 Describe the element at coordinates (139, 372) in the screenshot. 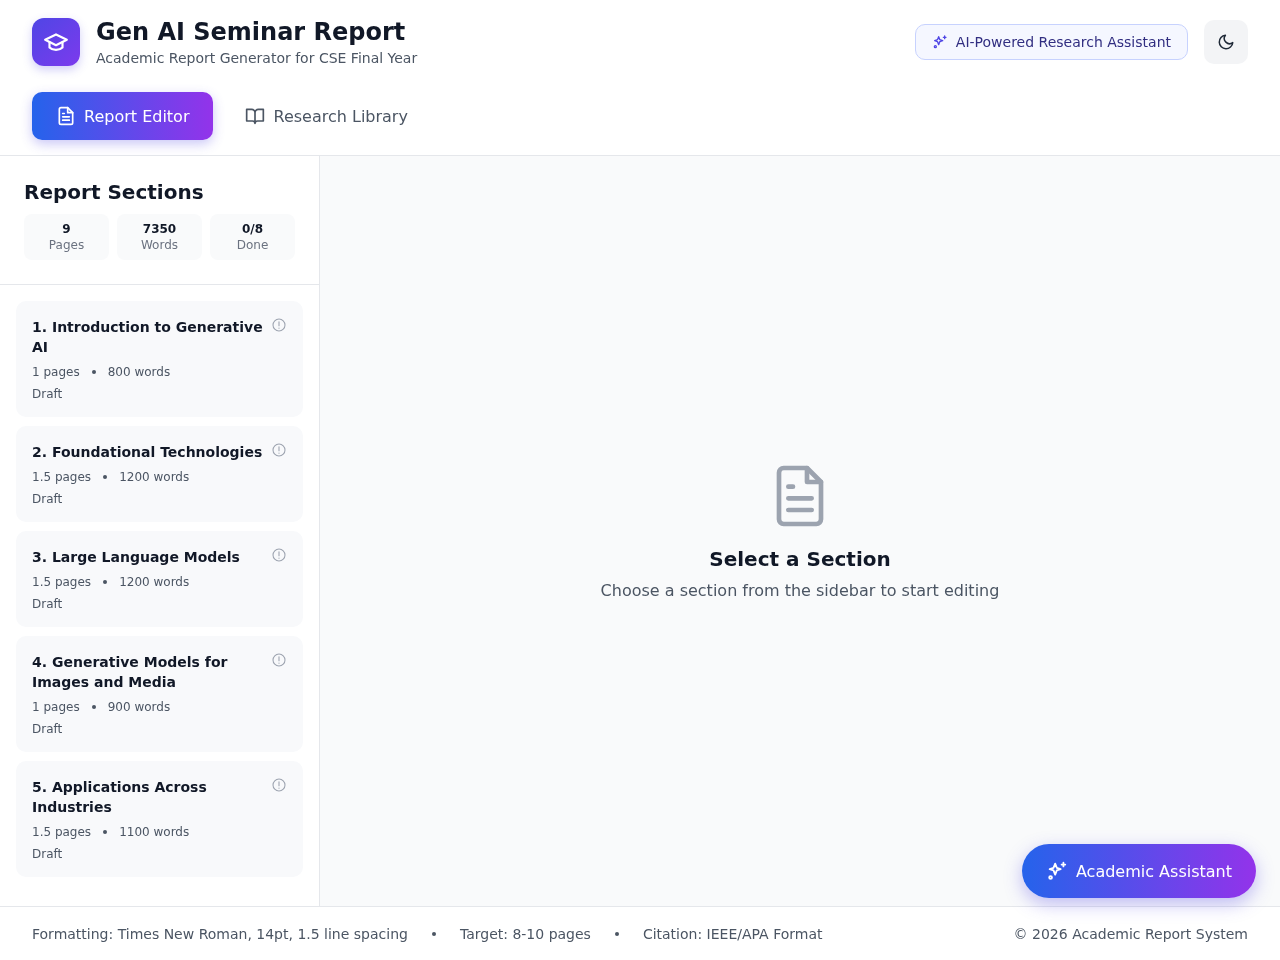

I see `section-words: 800 words` at that location.